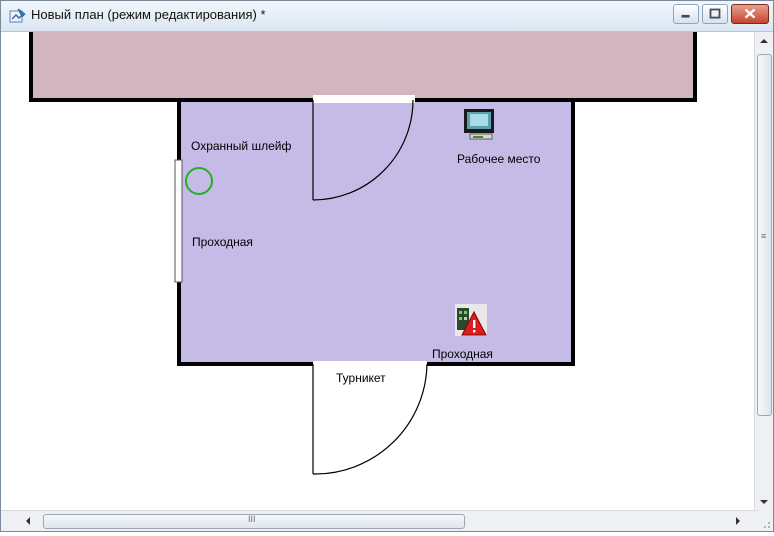 The image size is (774, 536). Describe the element at coordinates (222, 242) in the screenshot. I see `passage-left-label: Проходная` at that location.